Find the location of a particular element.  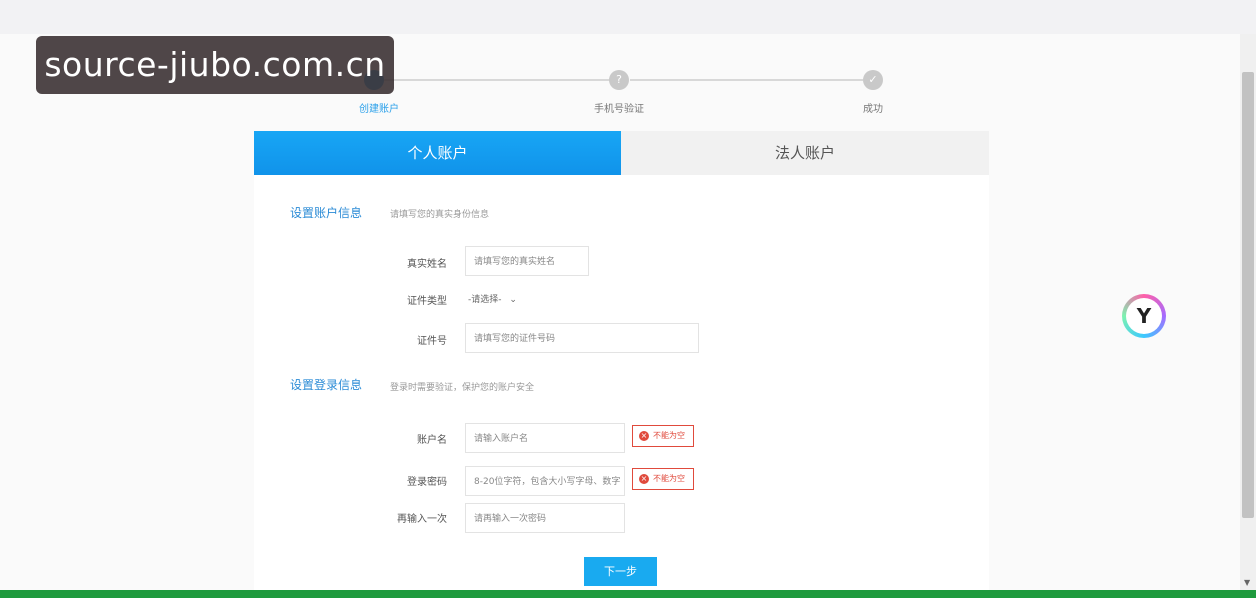

username-label: 账户名 is located at coordinates (432, 440).